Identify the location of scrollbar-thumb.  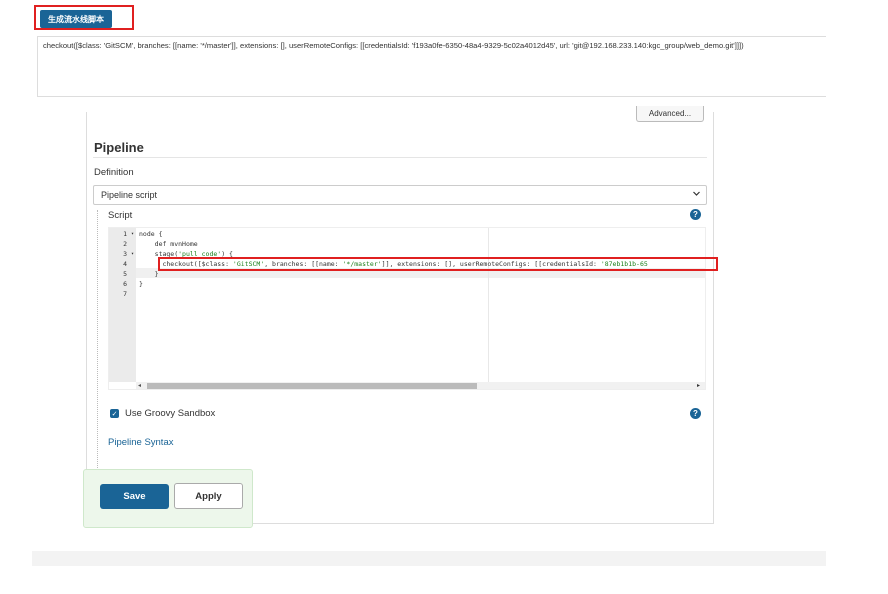
(312, 386).